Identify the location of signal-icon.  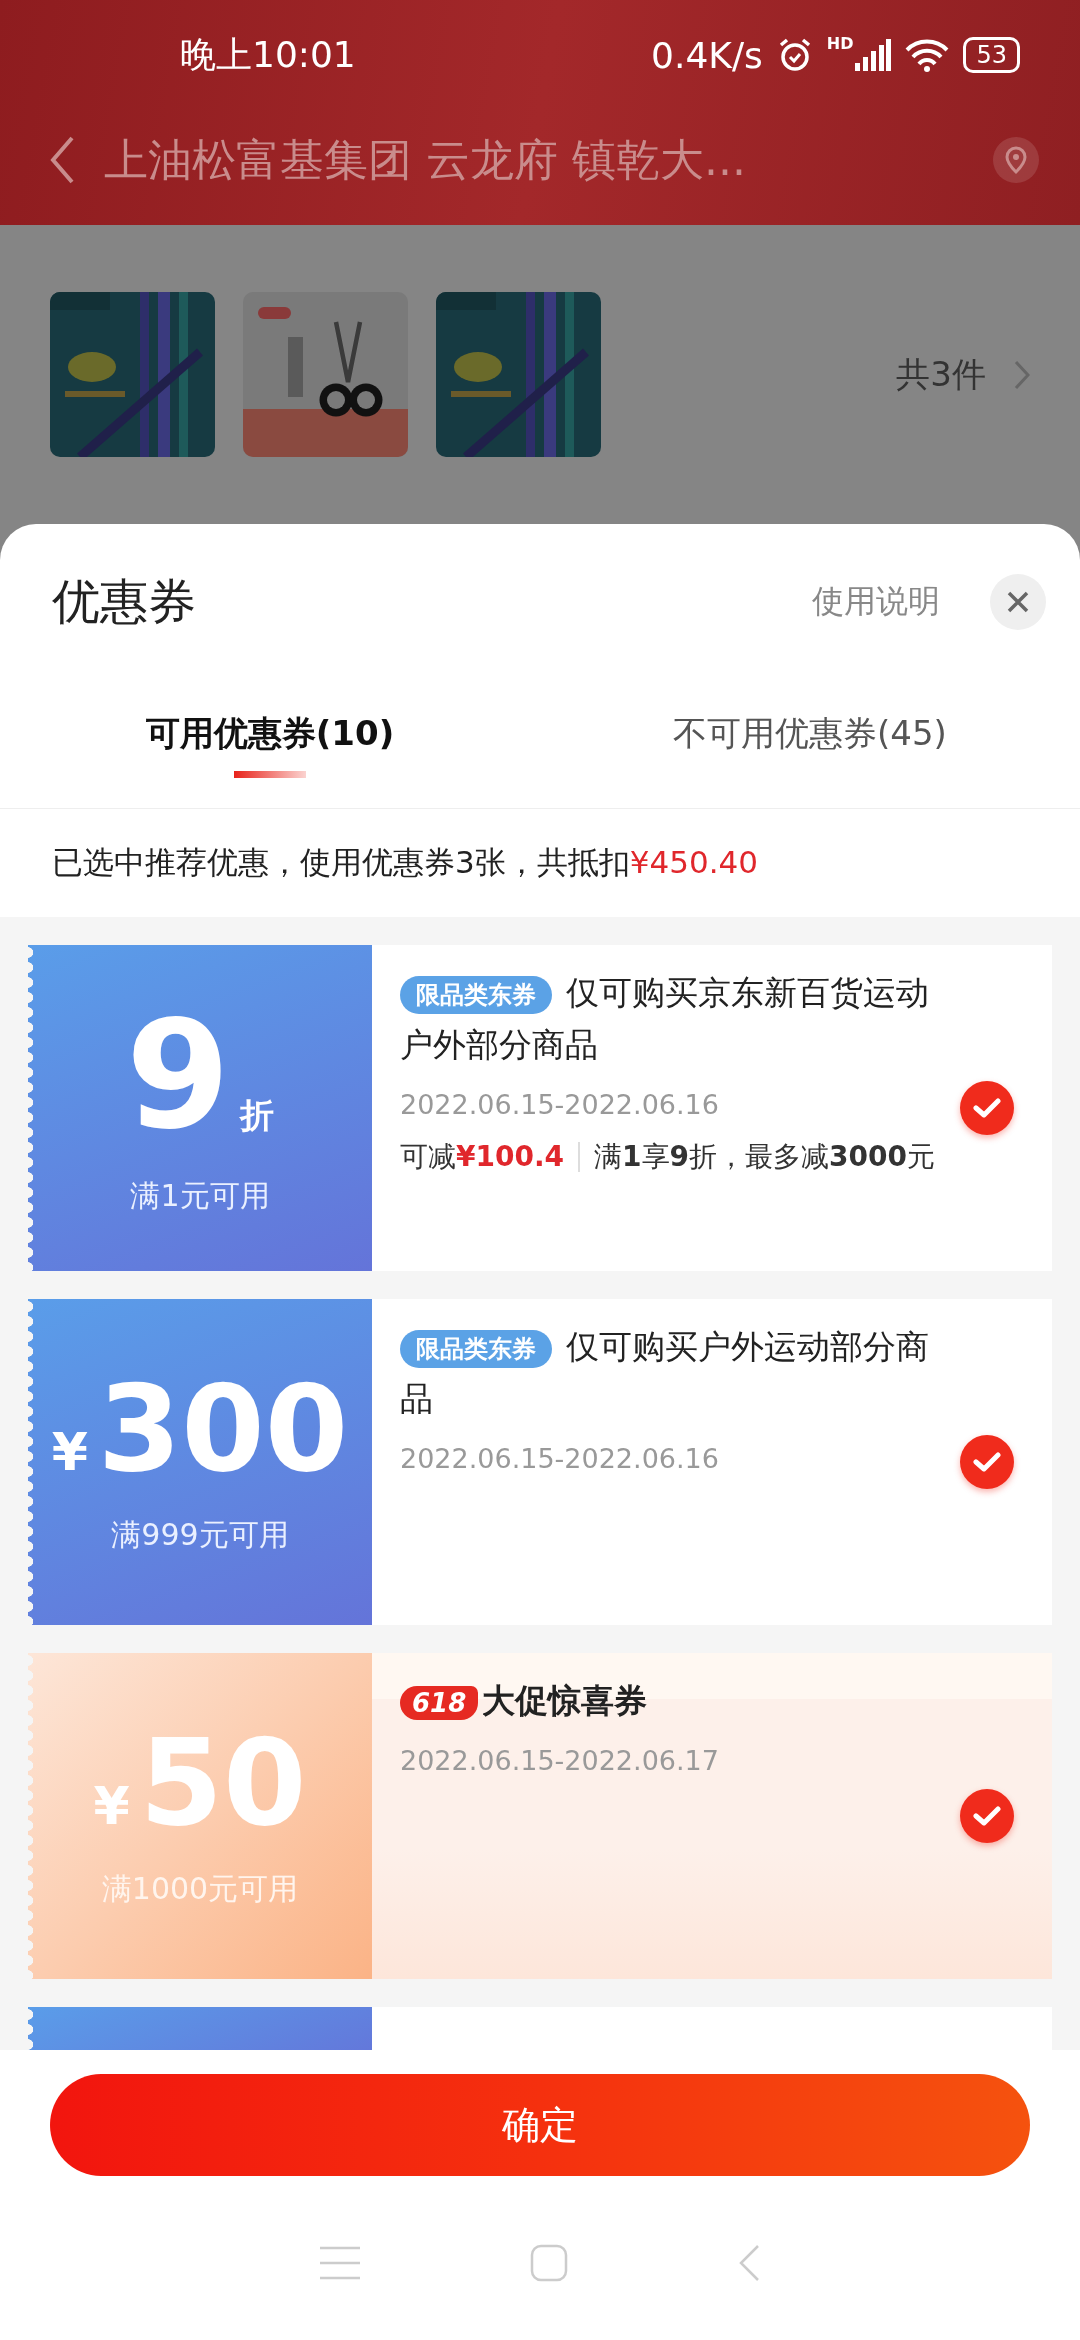
(873, 55).